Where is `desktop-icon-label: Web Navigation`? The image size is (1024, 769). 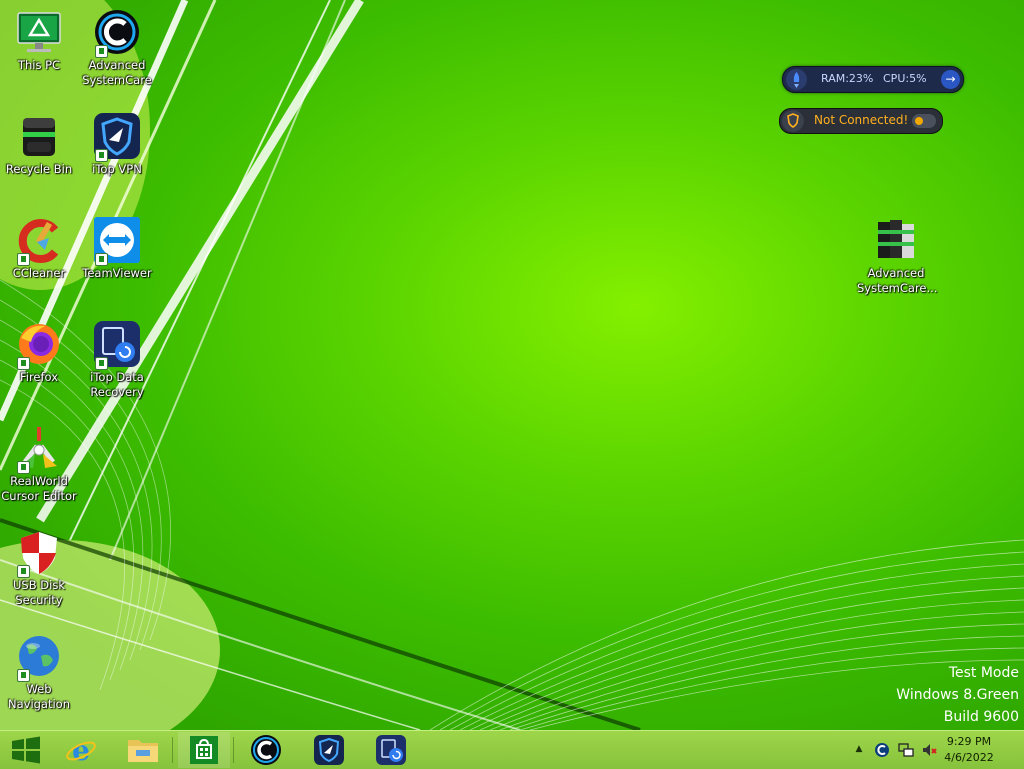 desktop-icon-label: Web Navigation is located at coordinates (39, 696).